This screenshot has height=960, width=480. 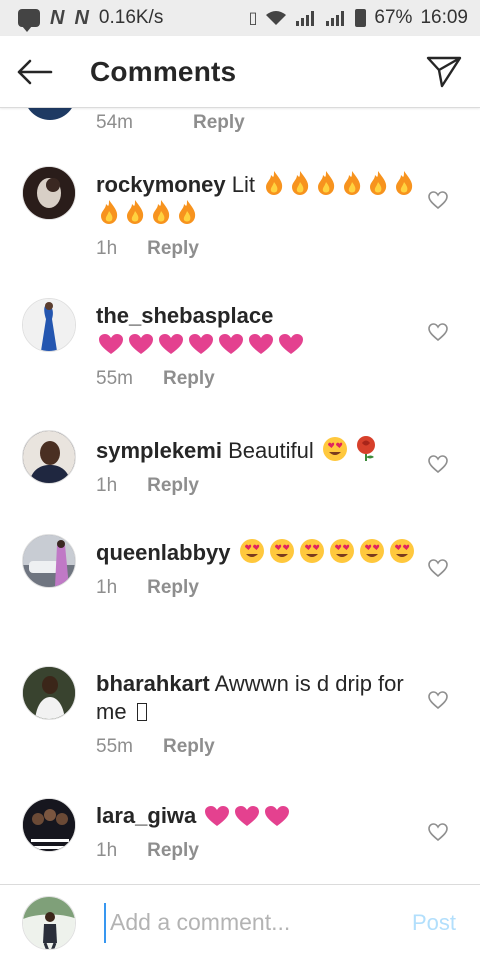 I want to click on message-notification-icon, so click(x=29, y=20).